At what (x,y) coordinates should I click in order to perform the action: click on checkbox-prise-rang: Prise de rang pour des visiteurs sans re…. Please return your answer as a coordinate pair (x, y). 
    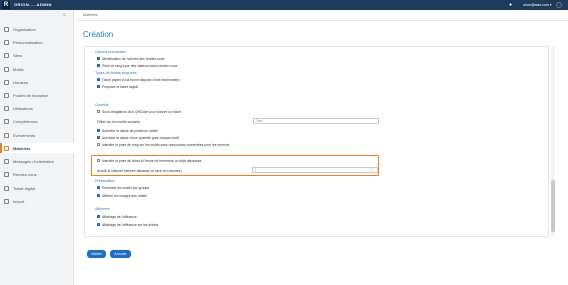
    Looking at the image, I should click on (137, 65).